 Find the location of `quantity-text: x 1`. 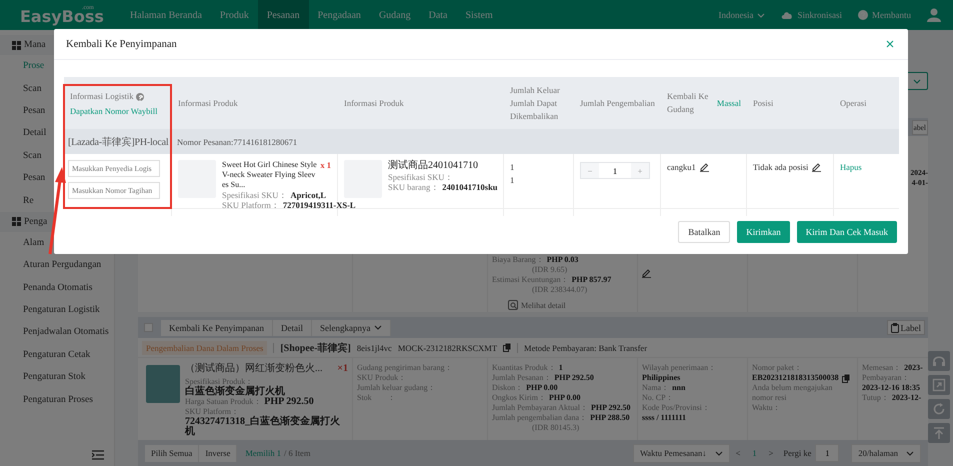

quantity-text: x 1 is located at coordinates (325, 165).